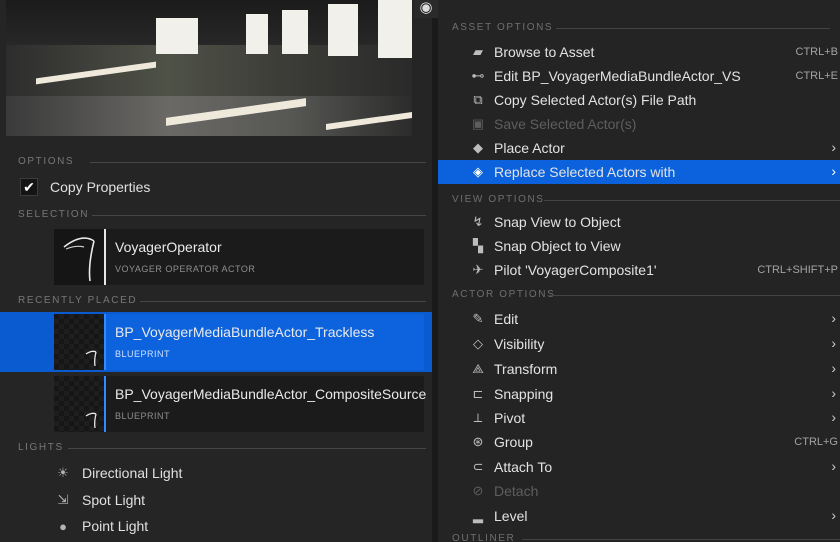 This screenshot has height=542, width=840. Describe the element at coordinates (79, 257) in the screenshot. I see `voyager-operator-thumbnail` at that location.